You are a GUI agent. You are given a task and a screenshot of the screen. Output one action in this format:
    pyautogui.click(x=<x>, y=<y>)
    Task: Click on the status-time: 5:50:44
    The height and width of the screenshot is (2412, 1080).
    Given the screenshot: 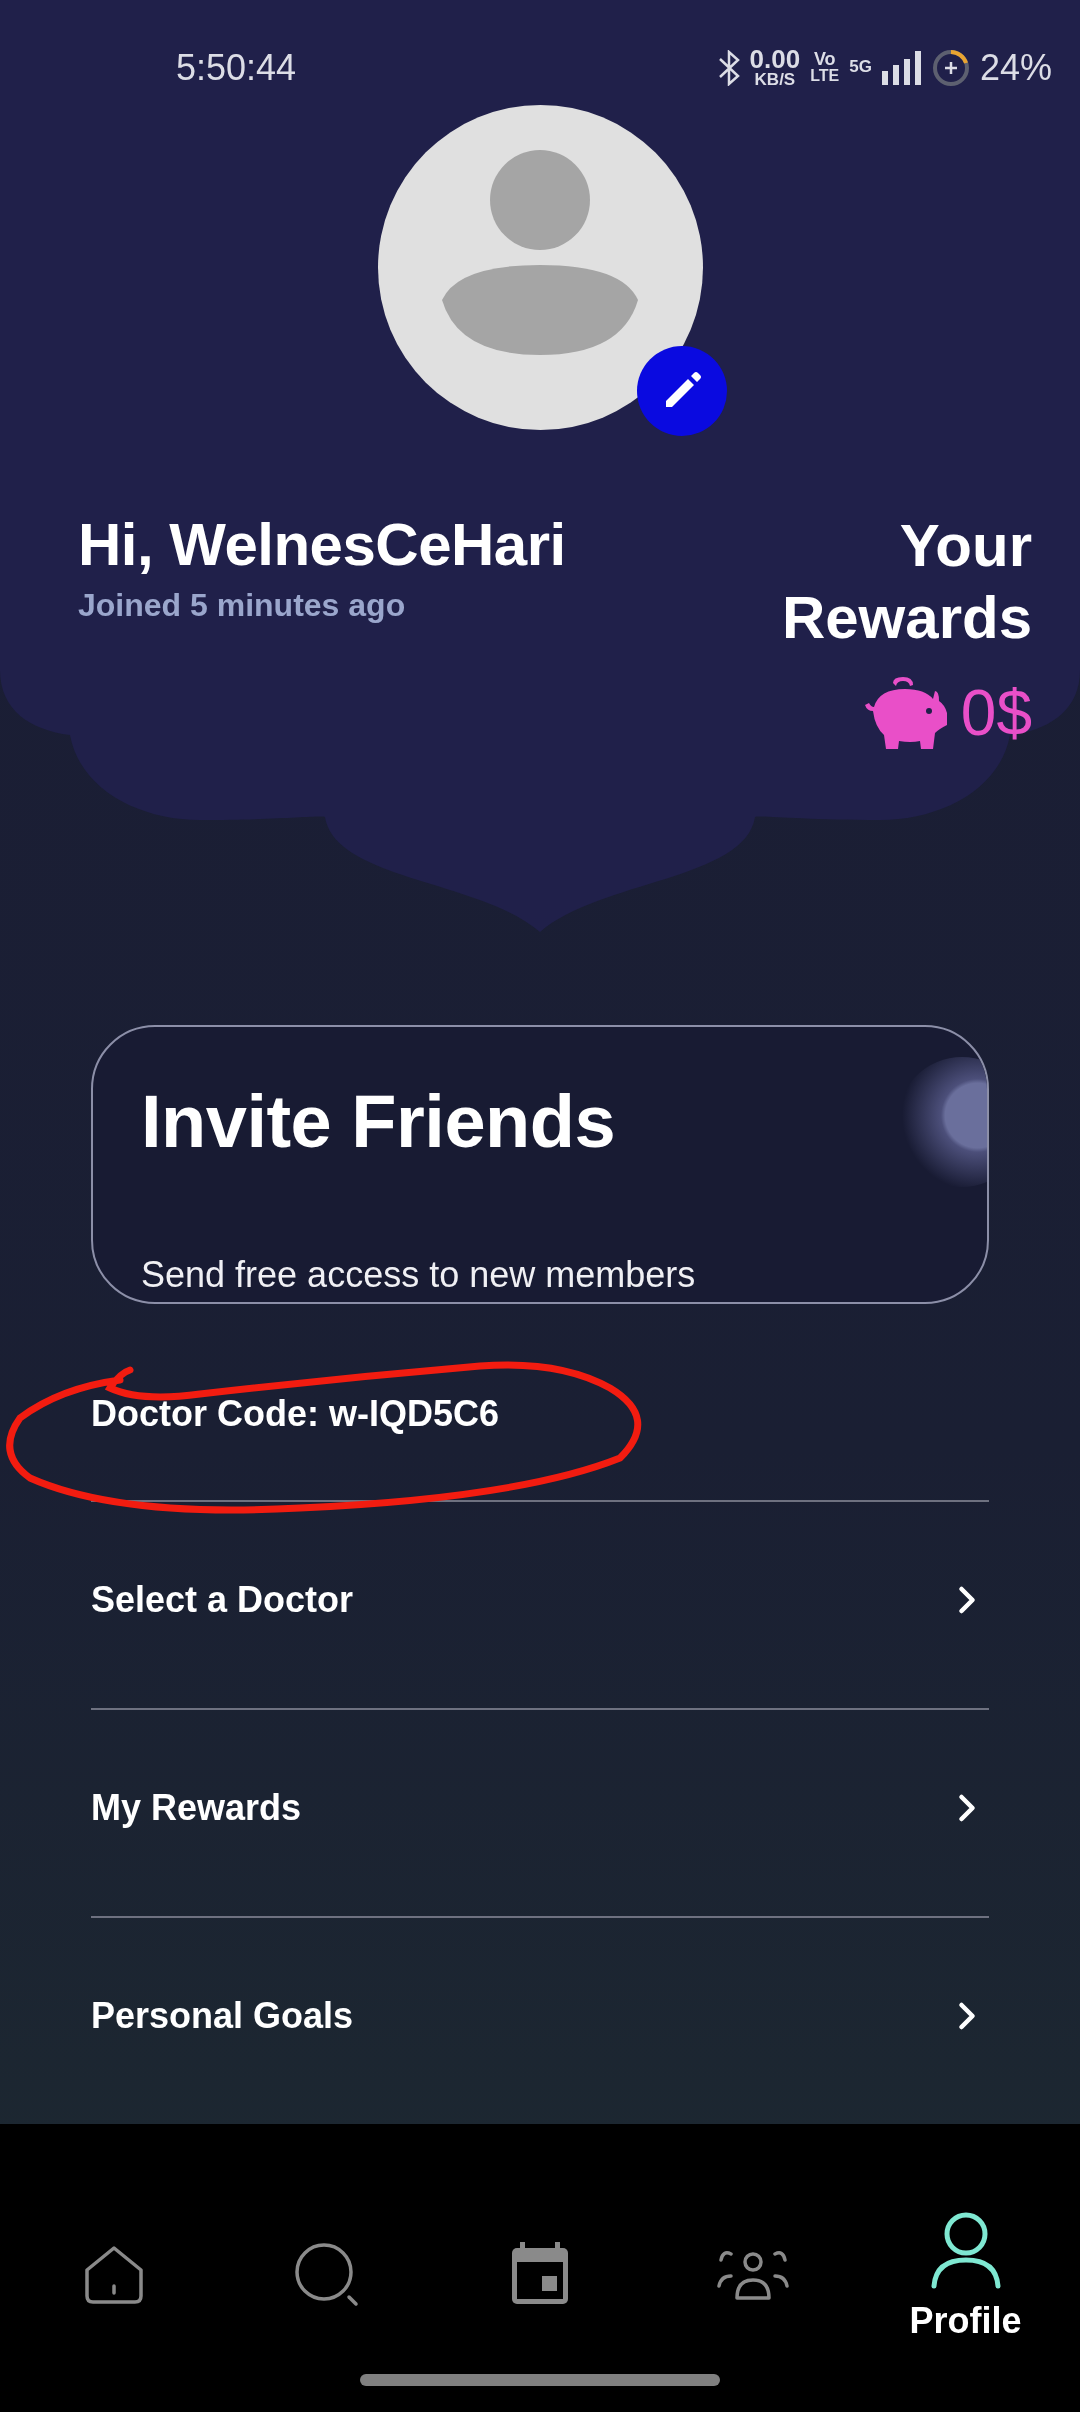 What is the action you would take?
    pyautogui.click(x=237, y=67)
    